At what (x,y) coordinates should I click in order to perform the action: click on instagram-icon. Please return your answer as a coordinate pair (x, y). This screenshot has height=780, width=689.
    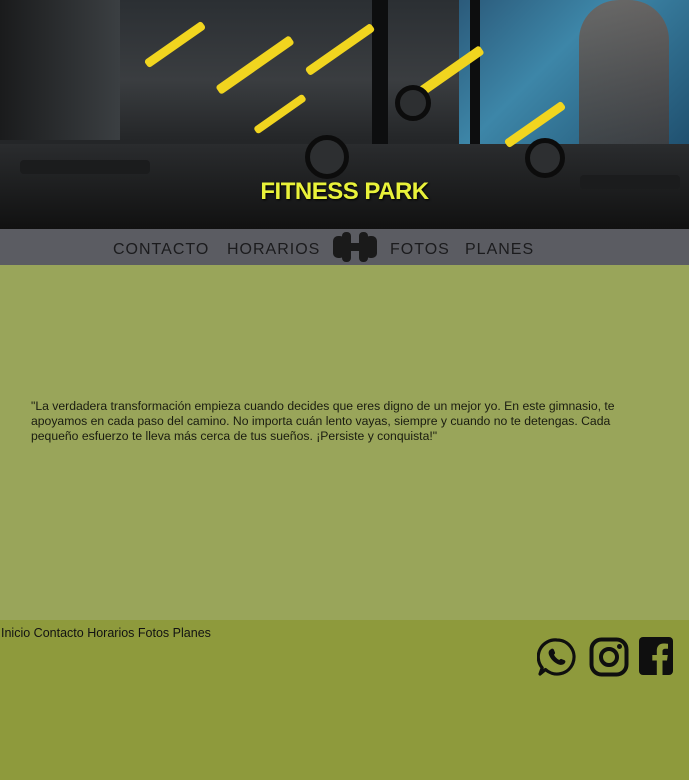
    Looking at the image, I should click on (609, 657).